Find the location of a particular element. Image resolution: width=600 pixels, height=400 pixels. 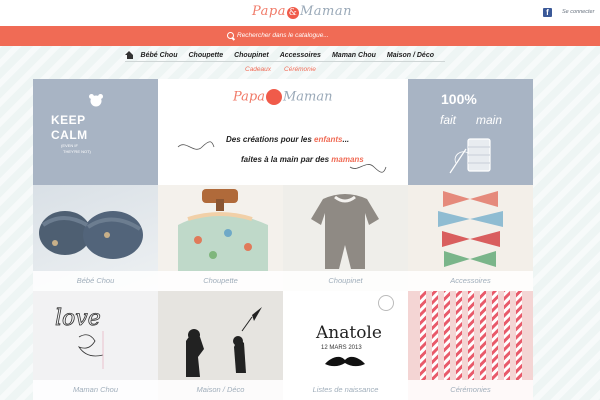

subnav-item-ceremonie: Cérémonie is located at coordinates (300, 69).